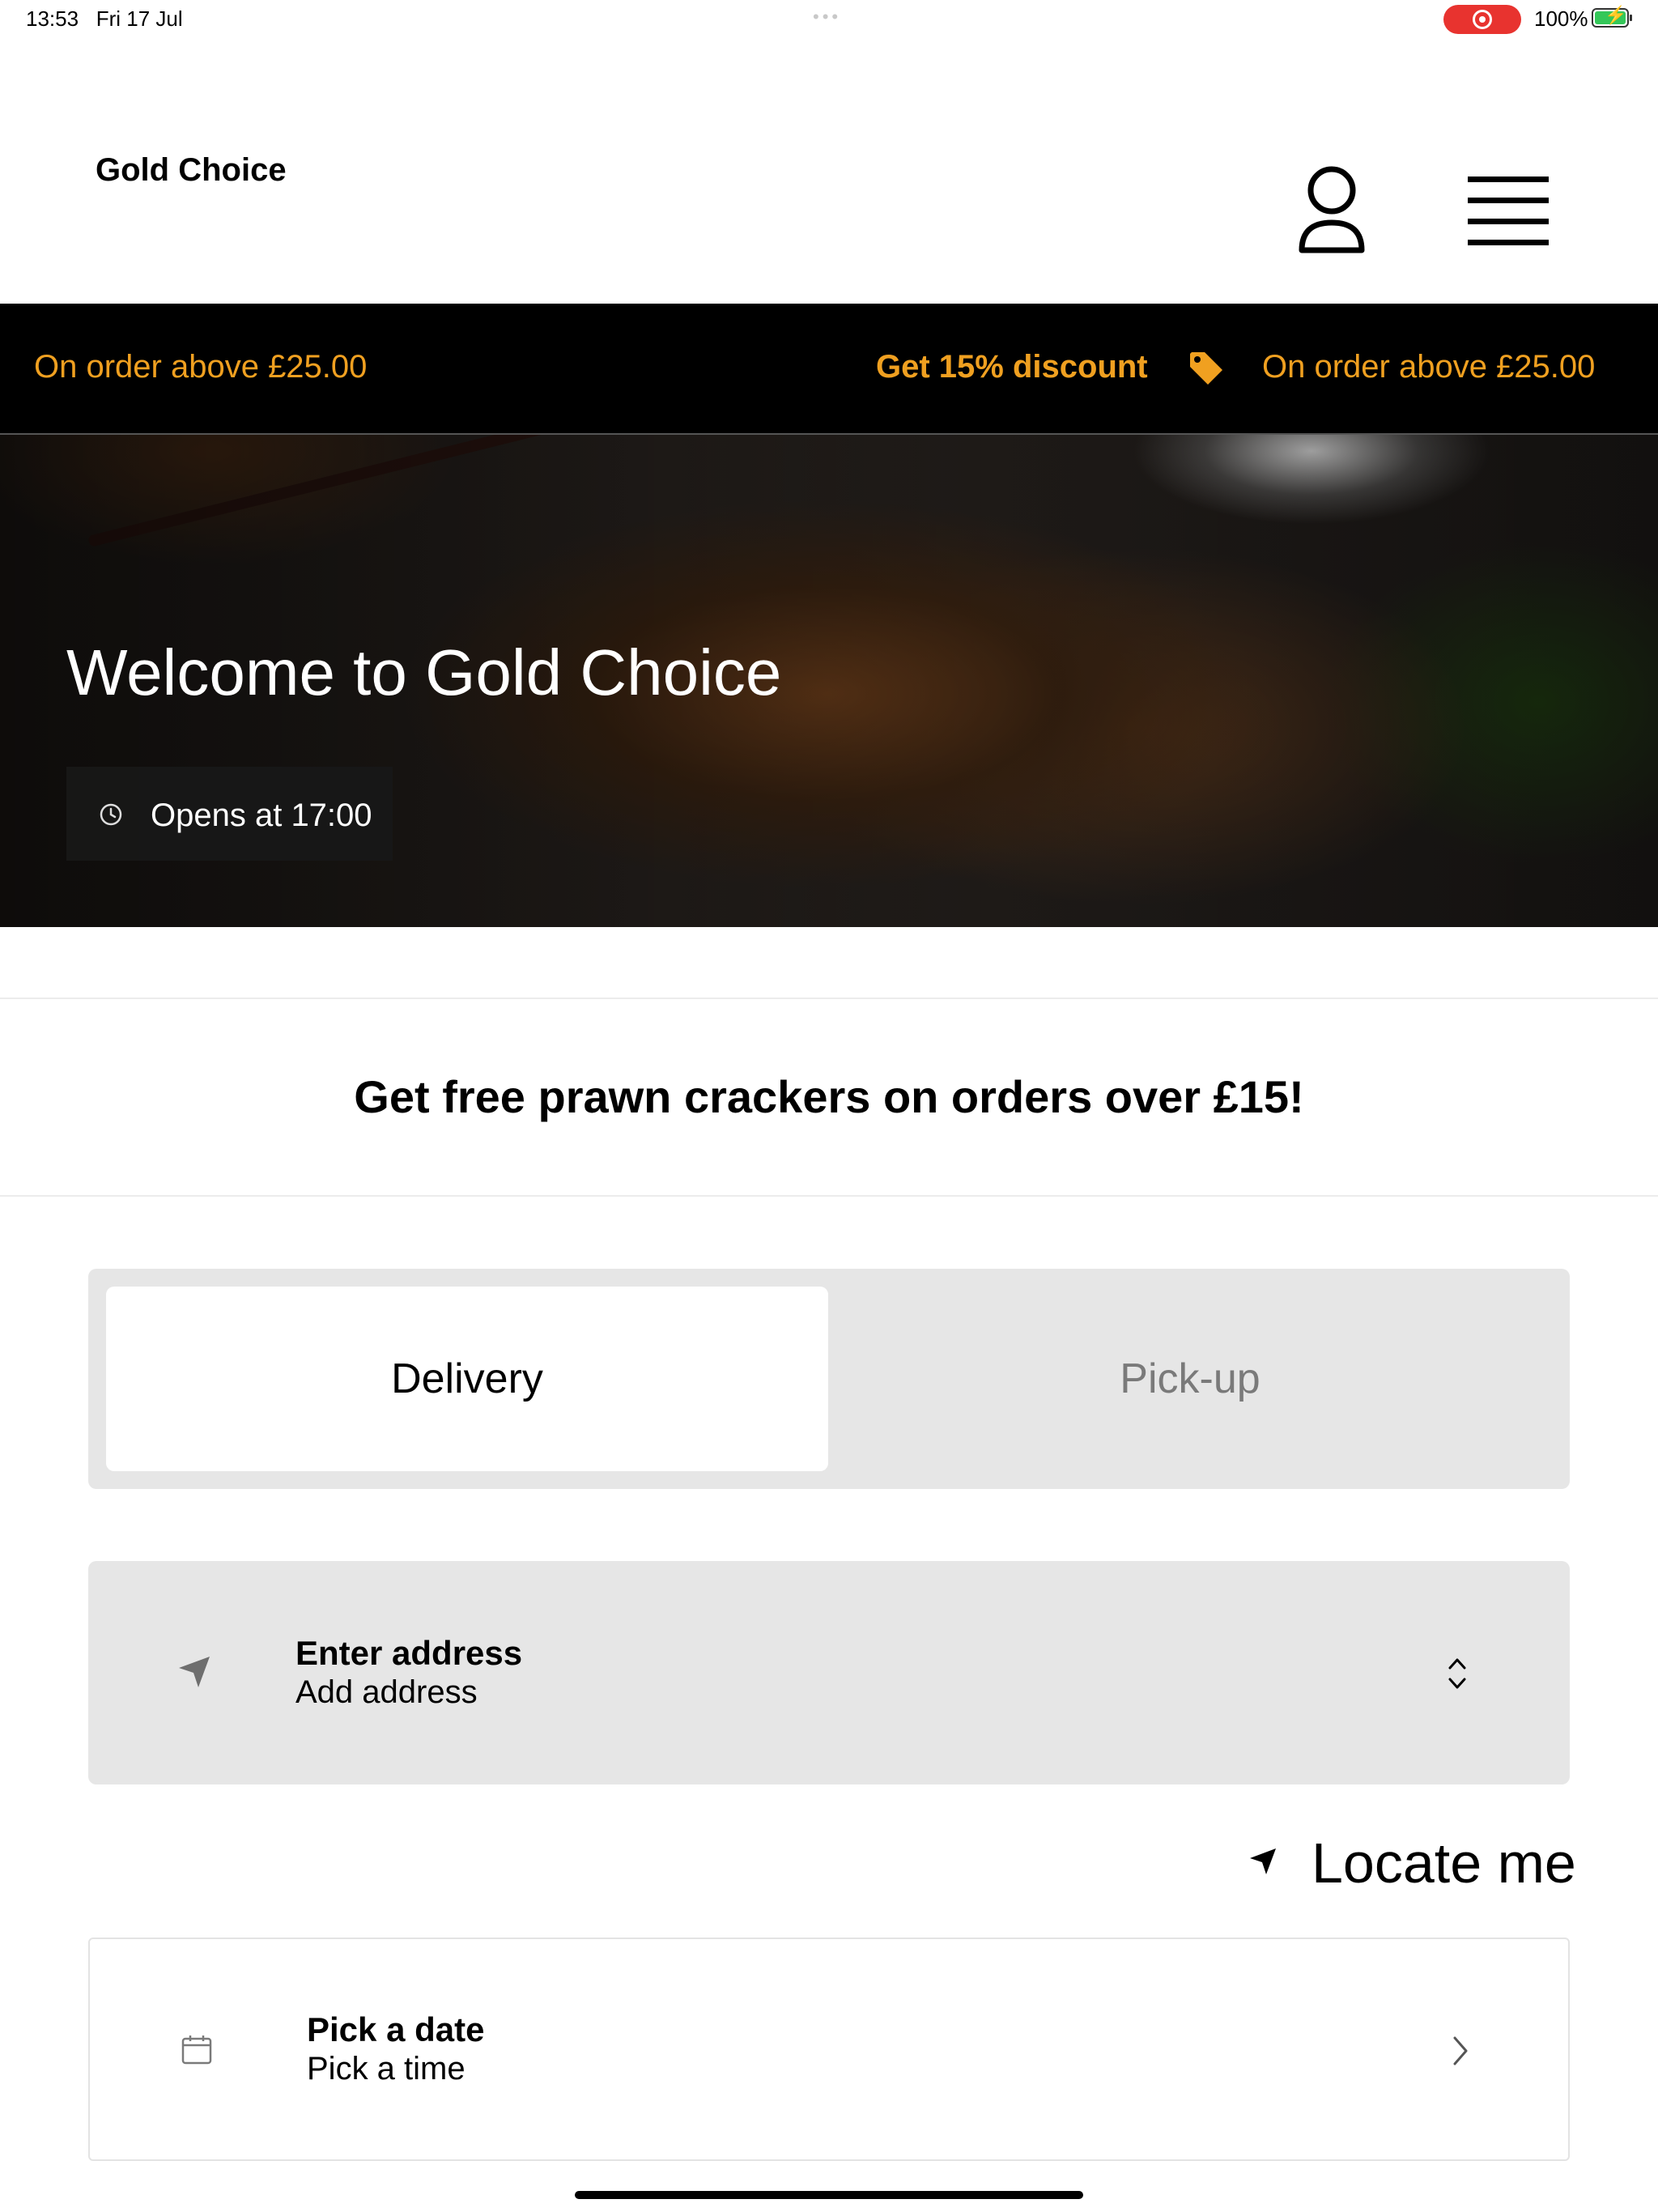  Describe the element at coordinates (111, 815) in the screenshot. I see `clock-icon` at that location.